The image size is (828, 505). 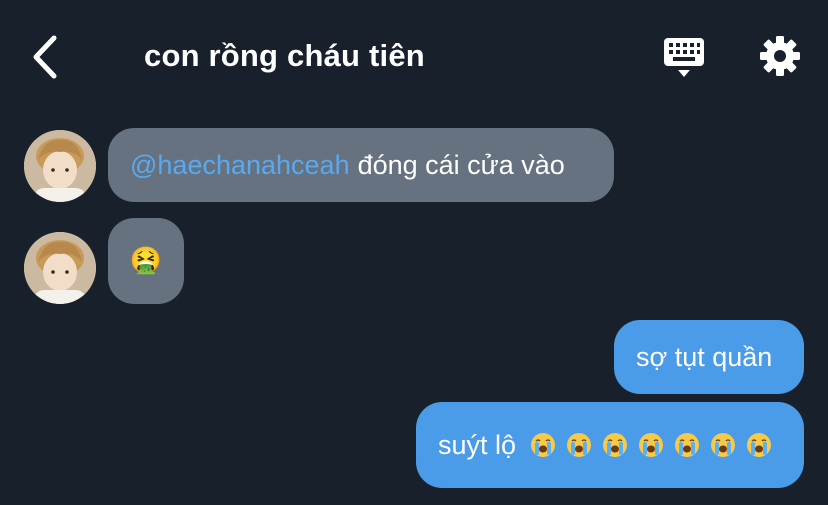 I want to click on message-text: sợ tụt quần, so click(x=704, y=357).